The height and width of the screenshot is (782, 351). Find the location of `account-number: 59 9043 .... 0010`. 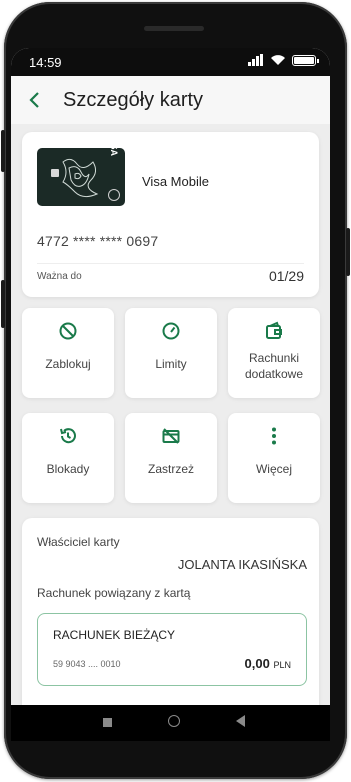

account-number: 59 9043 .... 0010 is located at coordinates (87, 664).